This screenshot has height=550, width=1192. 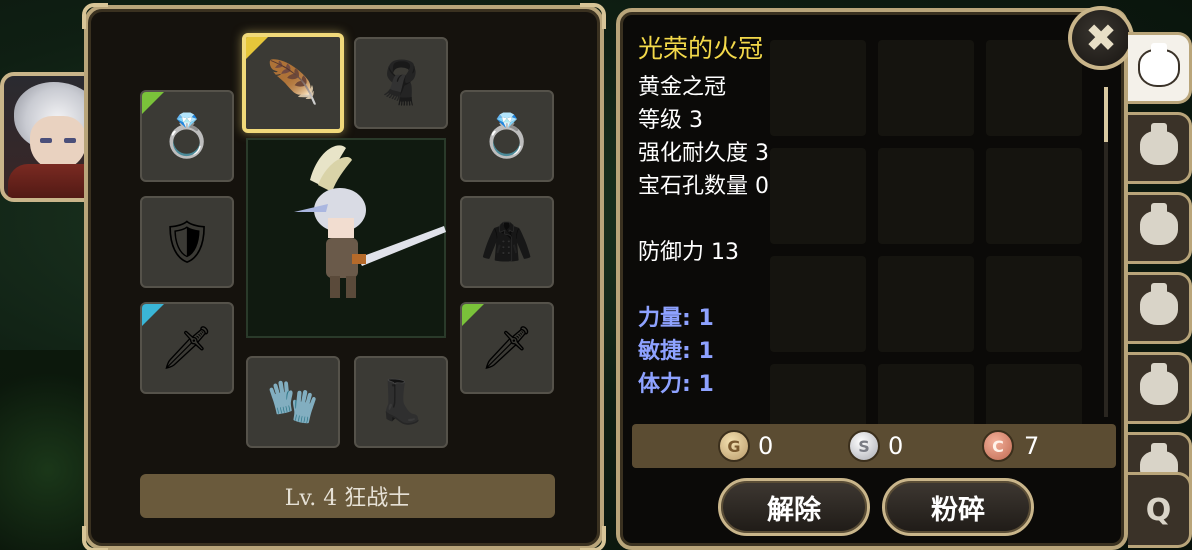 What do you see at coordinates (58, 143) in the screenshot?
I see `portrait-face` at bounding box center [58, 143].